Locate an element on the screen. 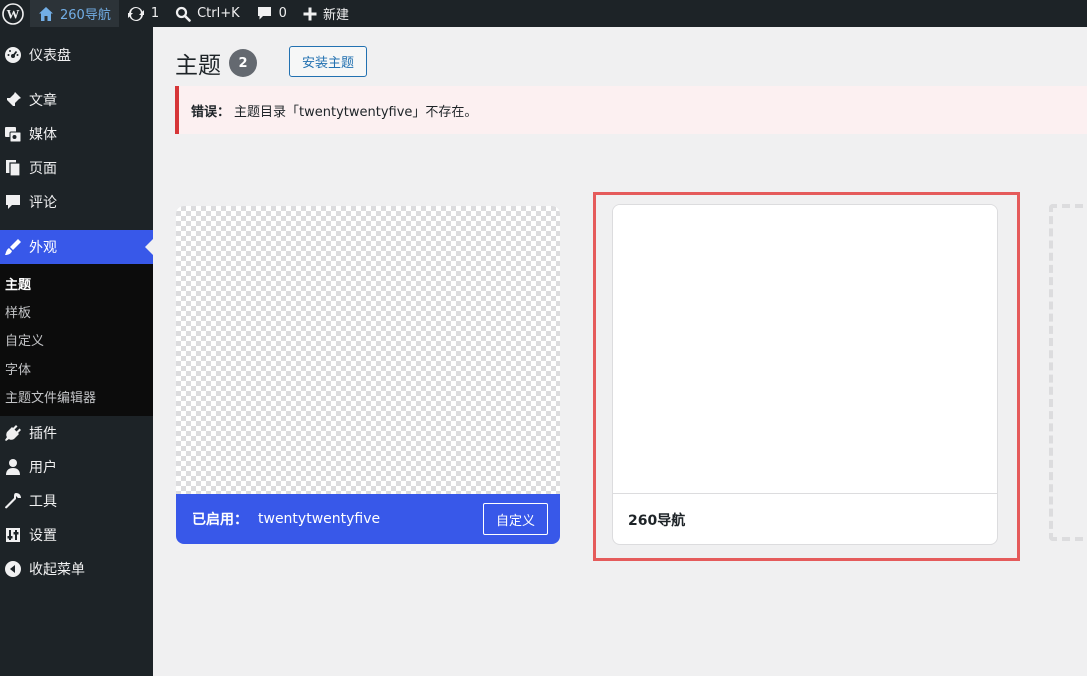 This screenshot has height=676, width=1087. submenu-item-themes: 主题 is located at coordinates (76, 283).